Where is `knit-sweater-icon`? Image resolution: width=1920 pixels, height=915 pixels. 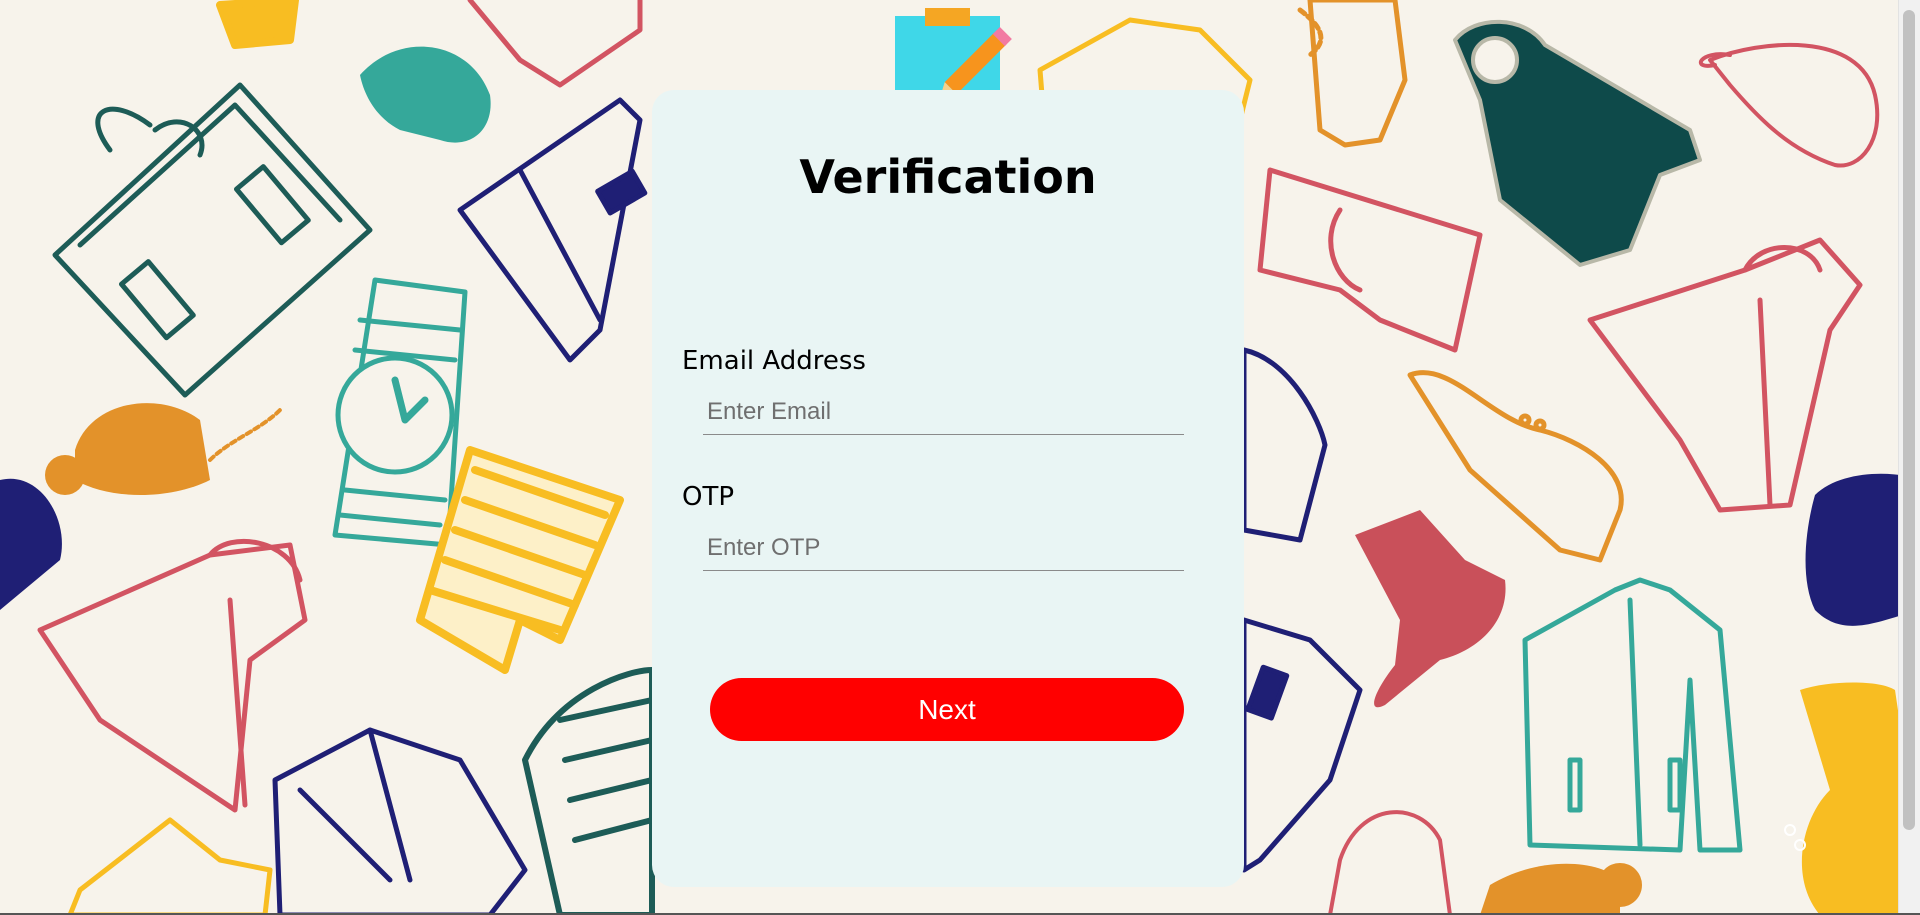
knit-sweater-icon is located at coordinates (588, 791).